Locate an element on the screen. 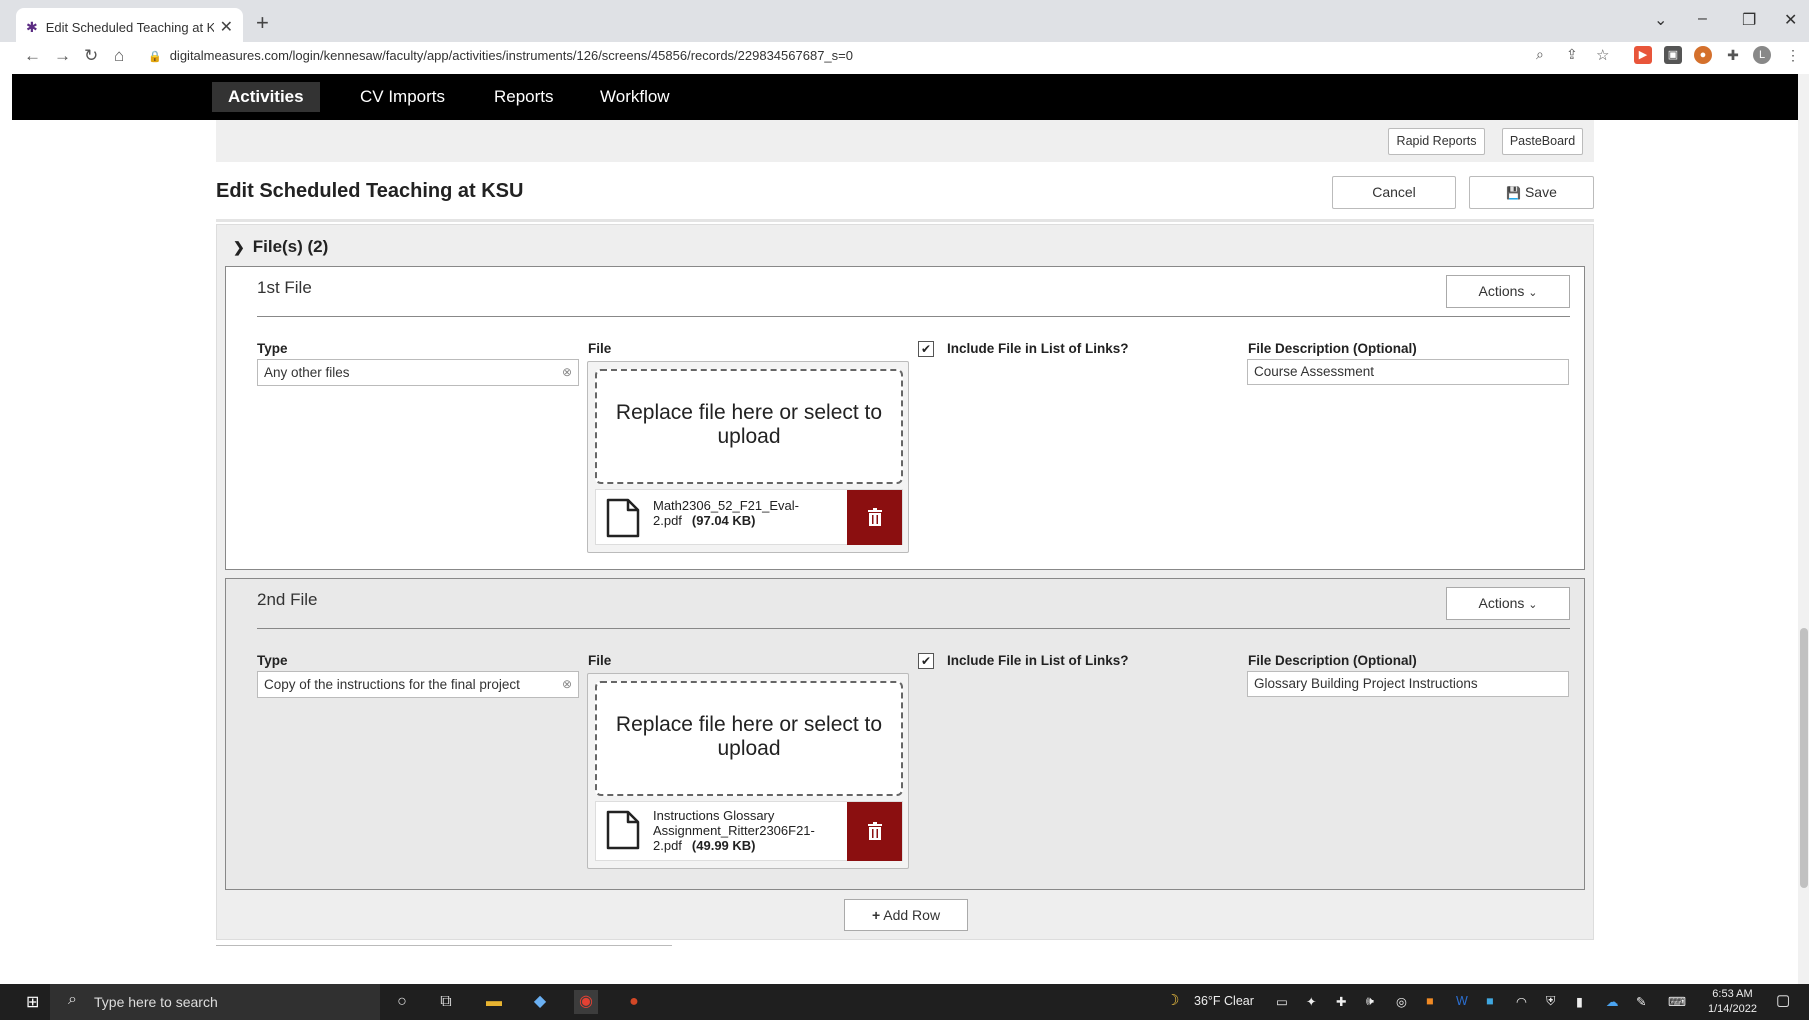  app-nav-bar: Activities CV Imports Reports Workflow is located at coordinates (905, 97).